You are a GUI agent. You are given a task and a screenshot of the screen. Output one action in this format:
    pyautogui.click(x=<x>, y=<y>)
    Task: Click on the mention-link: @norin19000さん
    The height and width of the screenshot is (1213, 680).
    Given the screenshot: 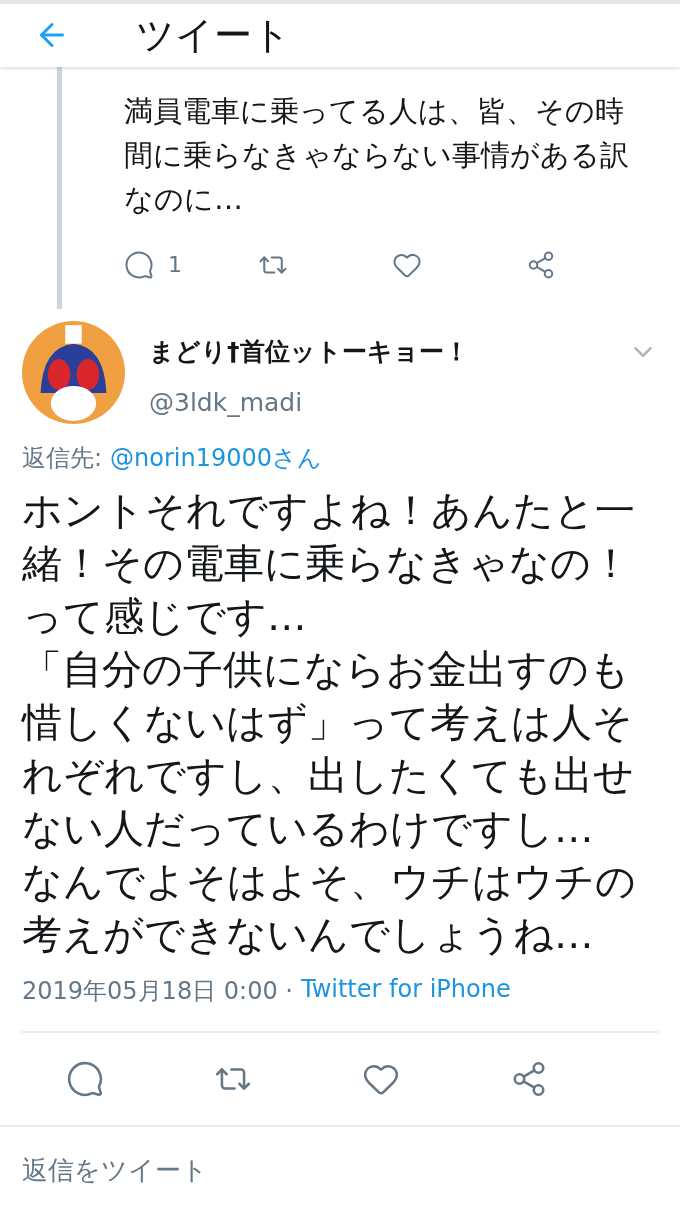 What is the action you would take?
    pyautogui.click(x=216, y=457)
    